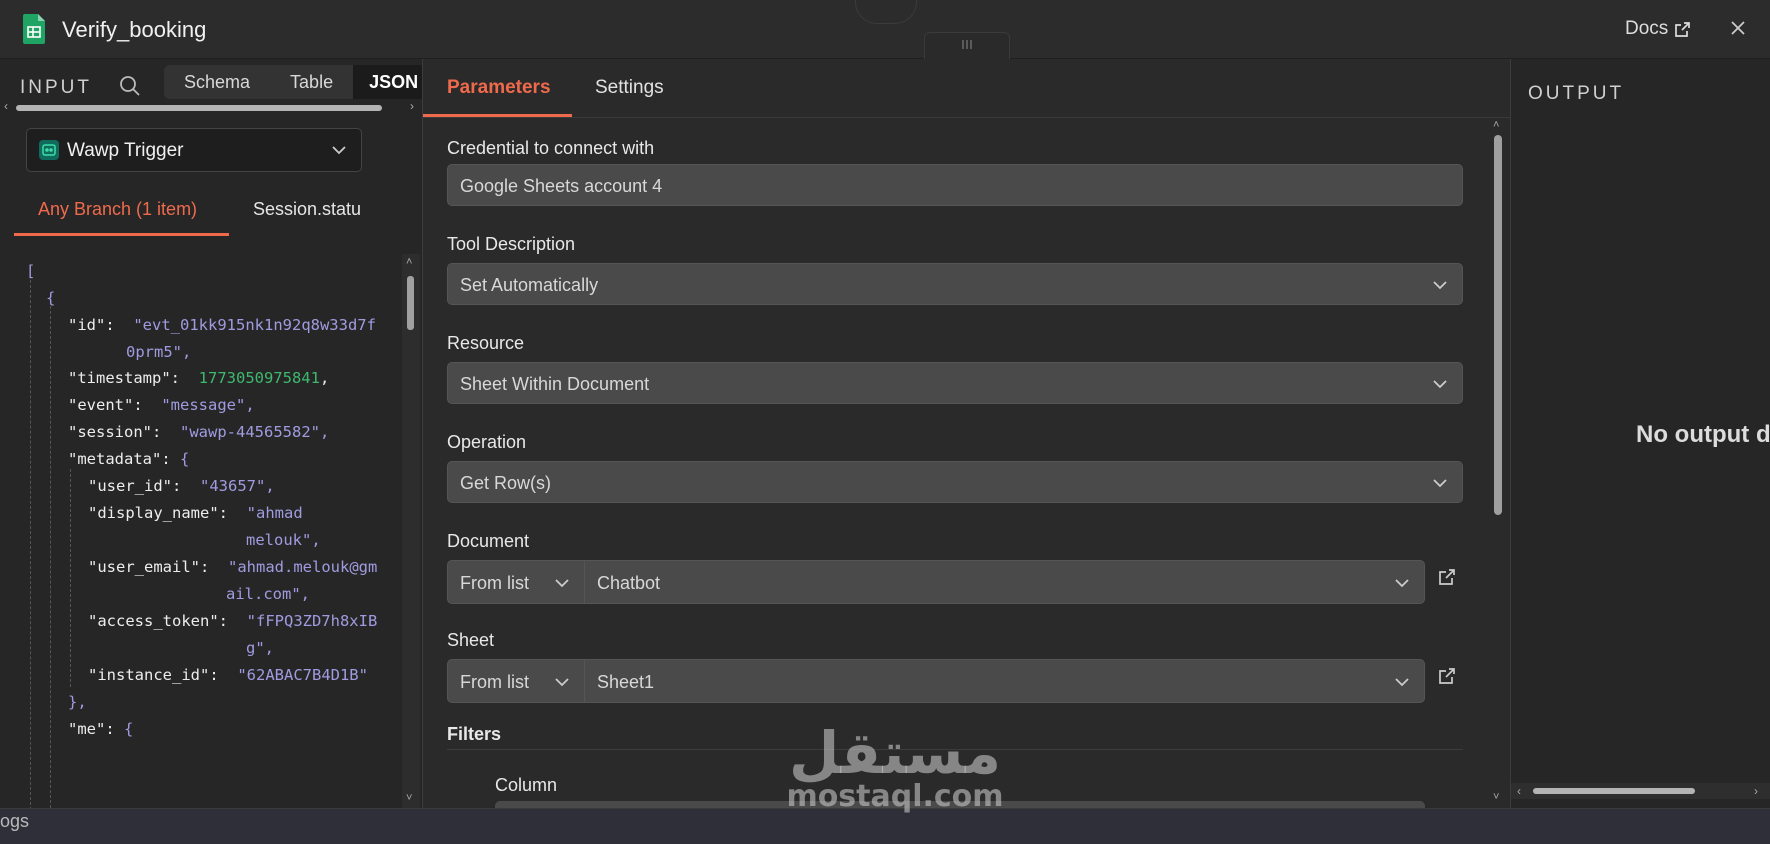 The width and height of the screenshot is (1770, 844). I want to click on resource-label: Resource, so click(486, 343).